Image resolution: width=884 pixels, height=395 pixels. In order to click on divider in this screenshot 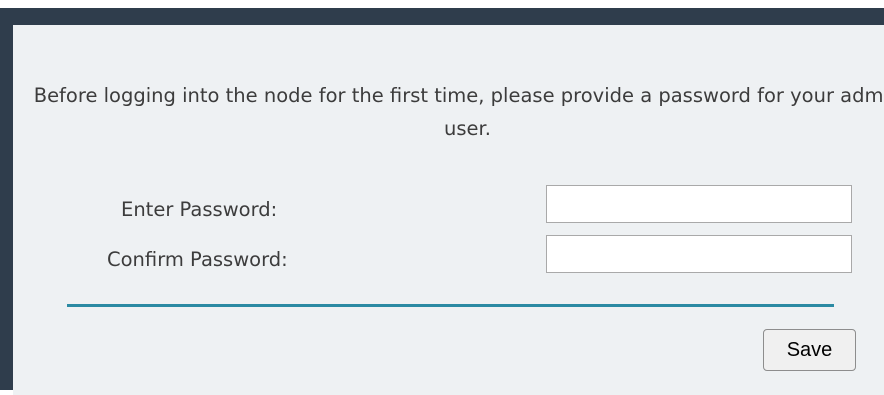, I will do `click(450, 305)`.